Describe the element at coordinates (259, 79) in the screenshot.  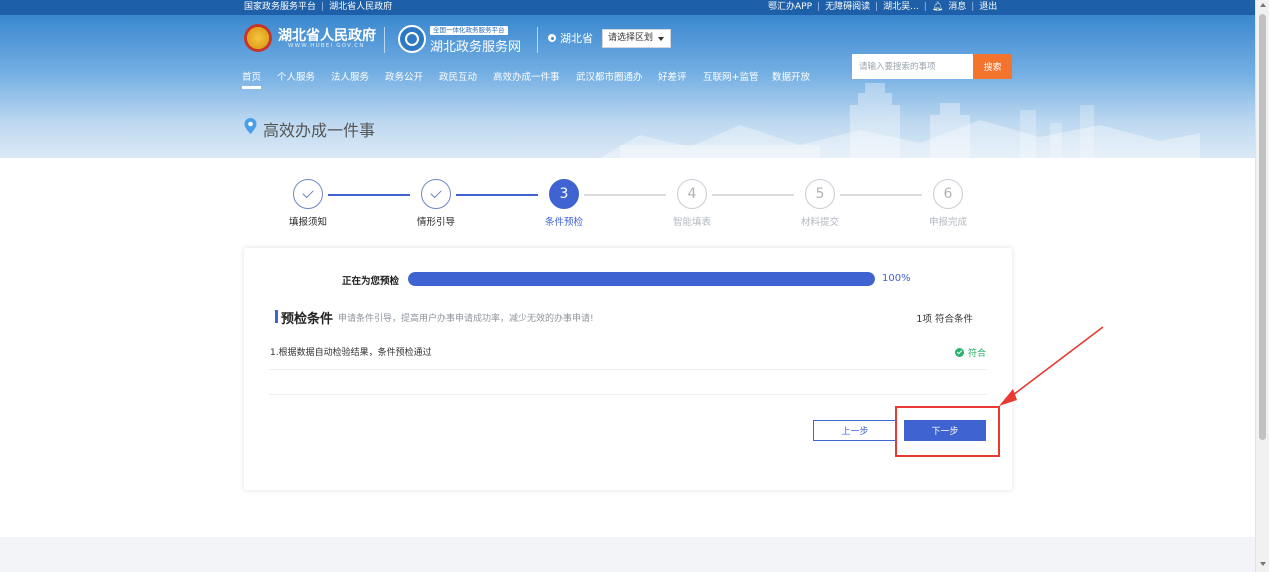
I see `nav-item-home: 首页` at that location.